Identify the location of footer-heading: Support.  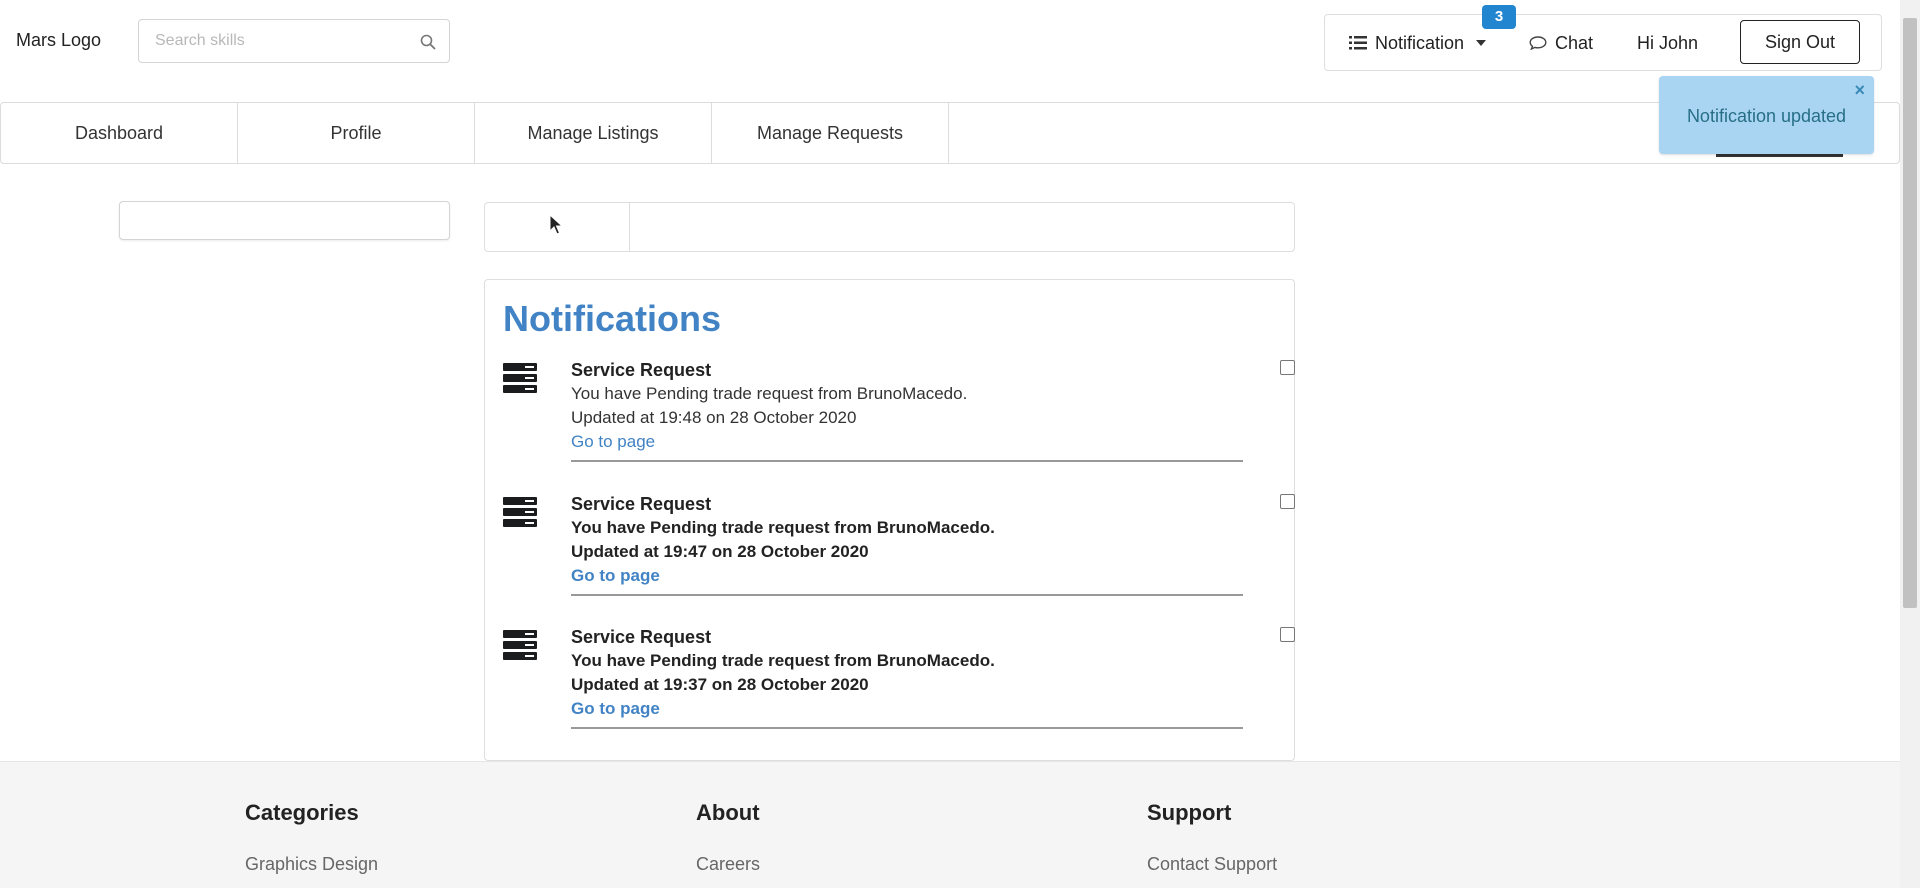
(1189, 812).